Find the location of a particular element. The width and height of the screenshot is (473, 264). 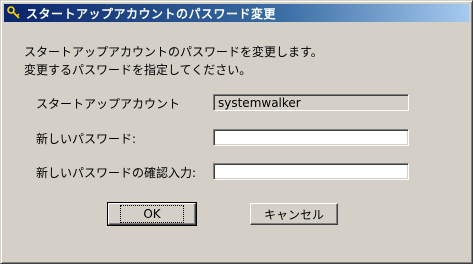

description-line-1: スタートアップアカウントのパスワードを変更します。 is located at coordinates (173, 52).